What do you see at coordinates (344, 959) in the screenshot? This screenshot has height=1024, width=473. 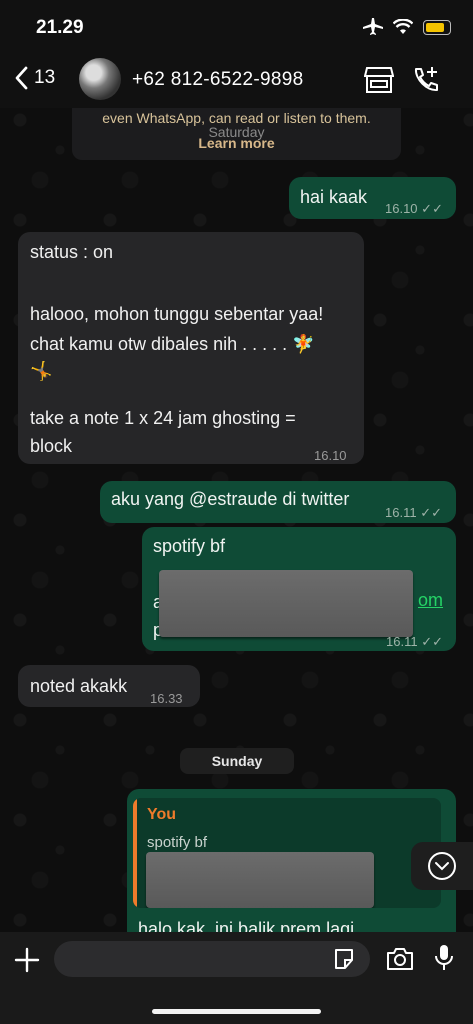 I see `sticker-icon` at bounding box center [344, 959].